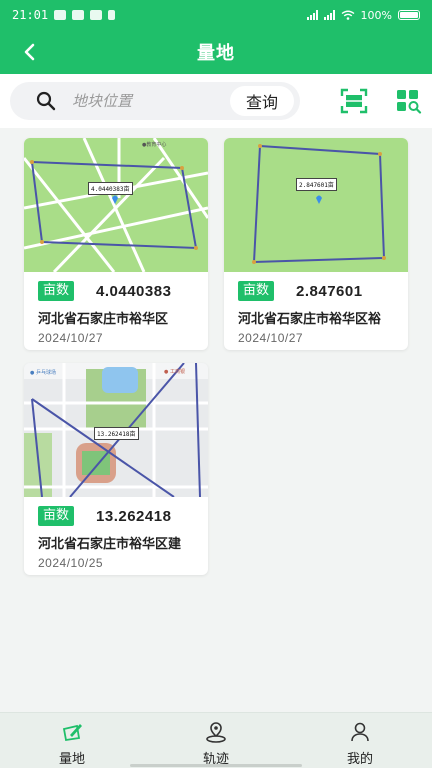  Describe the element at coordinates (43, 372) in the screenshot. I see `svg-text: ● 乒乓球场` at that location.